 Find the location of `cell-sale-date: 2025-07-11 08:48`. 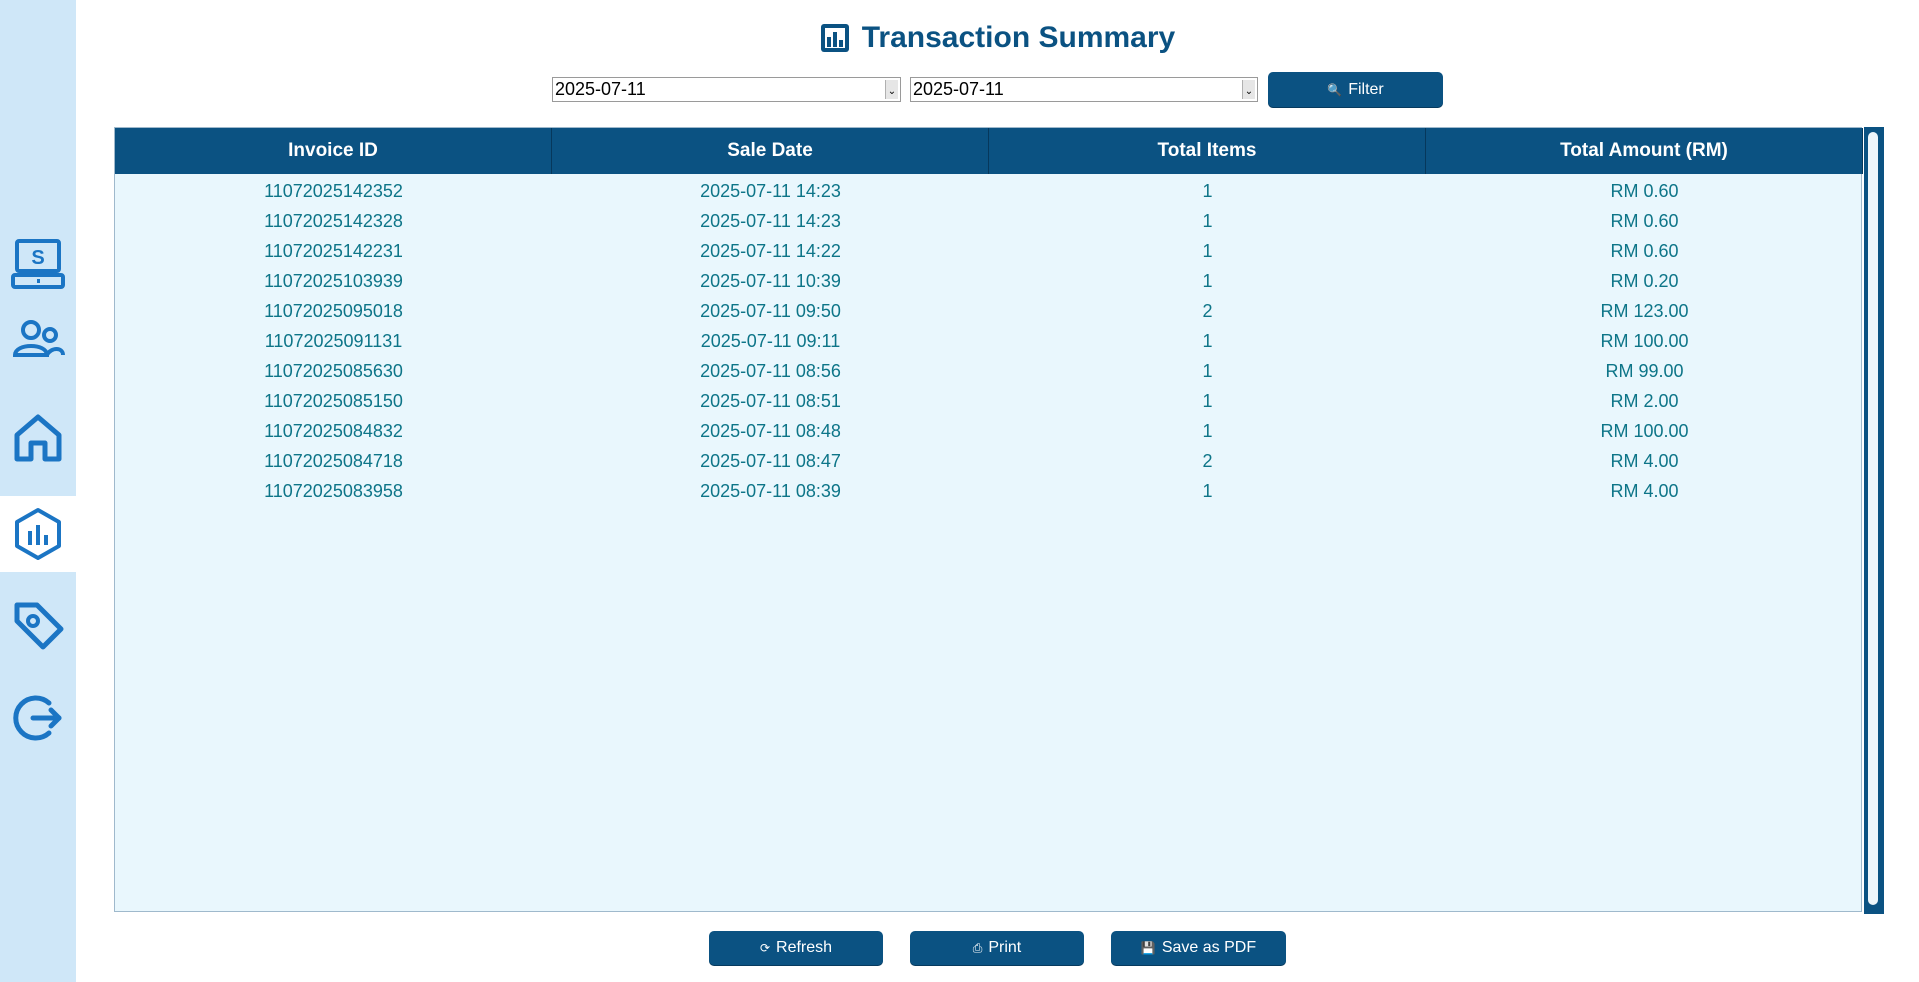

cell-sale-date: 2025-07-11 08:48 is located at coordinates (770, 430).